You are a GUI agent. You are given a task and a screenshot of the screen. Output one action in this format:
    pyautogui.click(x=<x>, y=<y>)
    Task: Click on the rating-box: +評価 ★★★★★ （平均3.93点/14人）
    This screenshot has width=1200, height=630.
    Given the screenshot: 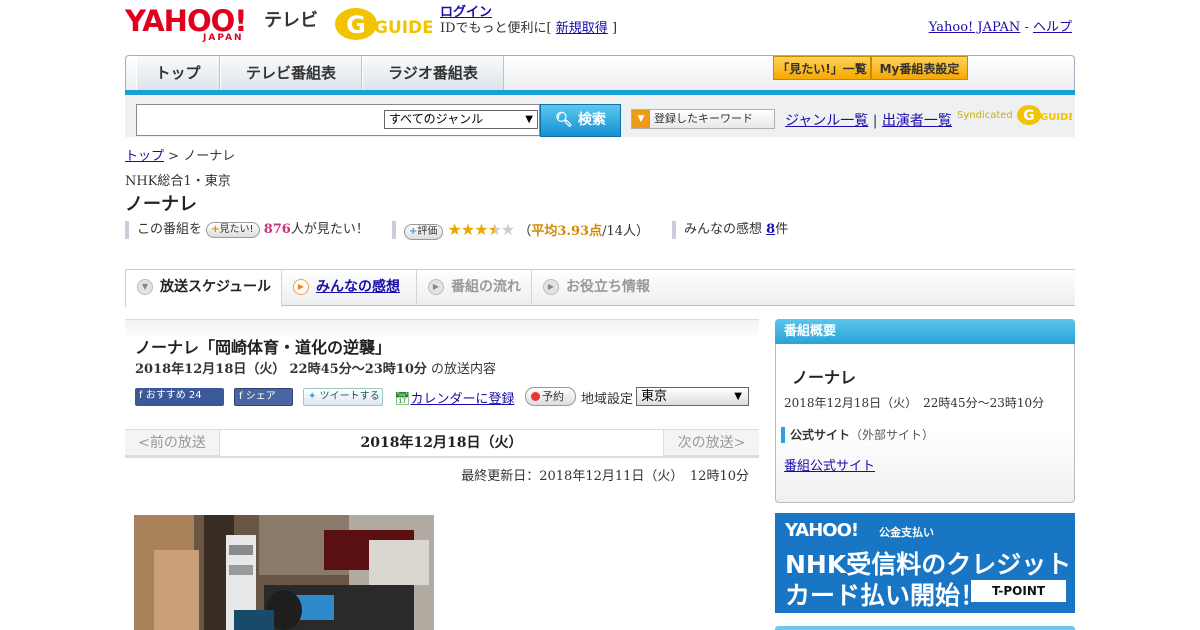 What is the action you would take?
    pyautogui.click(x=521, y=230)
    